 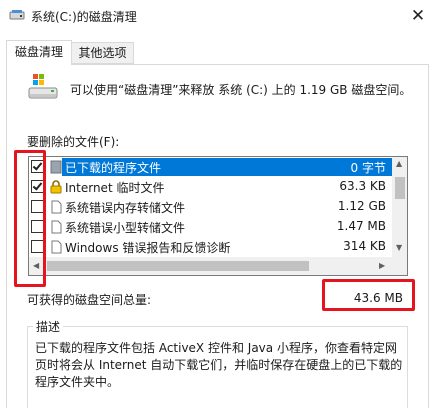 What do you see at coordinates (361, 226) in the screenshot?
I see `item-size: 1.47 MB` at bounding box center [361, 226].